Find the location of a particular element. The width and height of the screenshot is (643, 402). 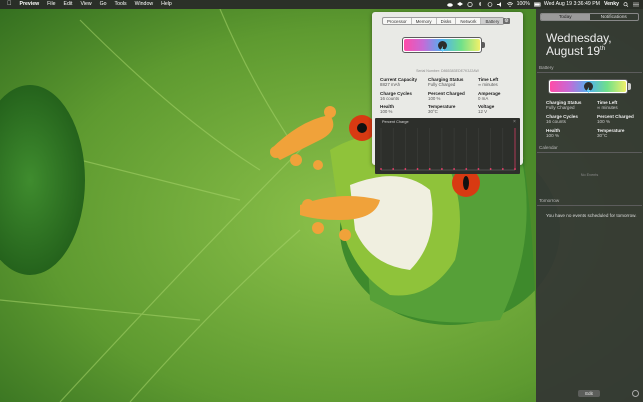

stat-time-left: Time Left ∞ minutes is located at coordinates (488, 82).